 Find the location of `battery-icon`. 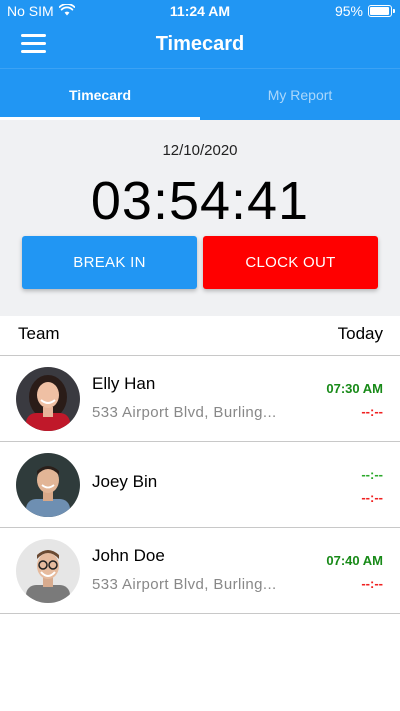

battery-icon is located at coordinates (381, 11).